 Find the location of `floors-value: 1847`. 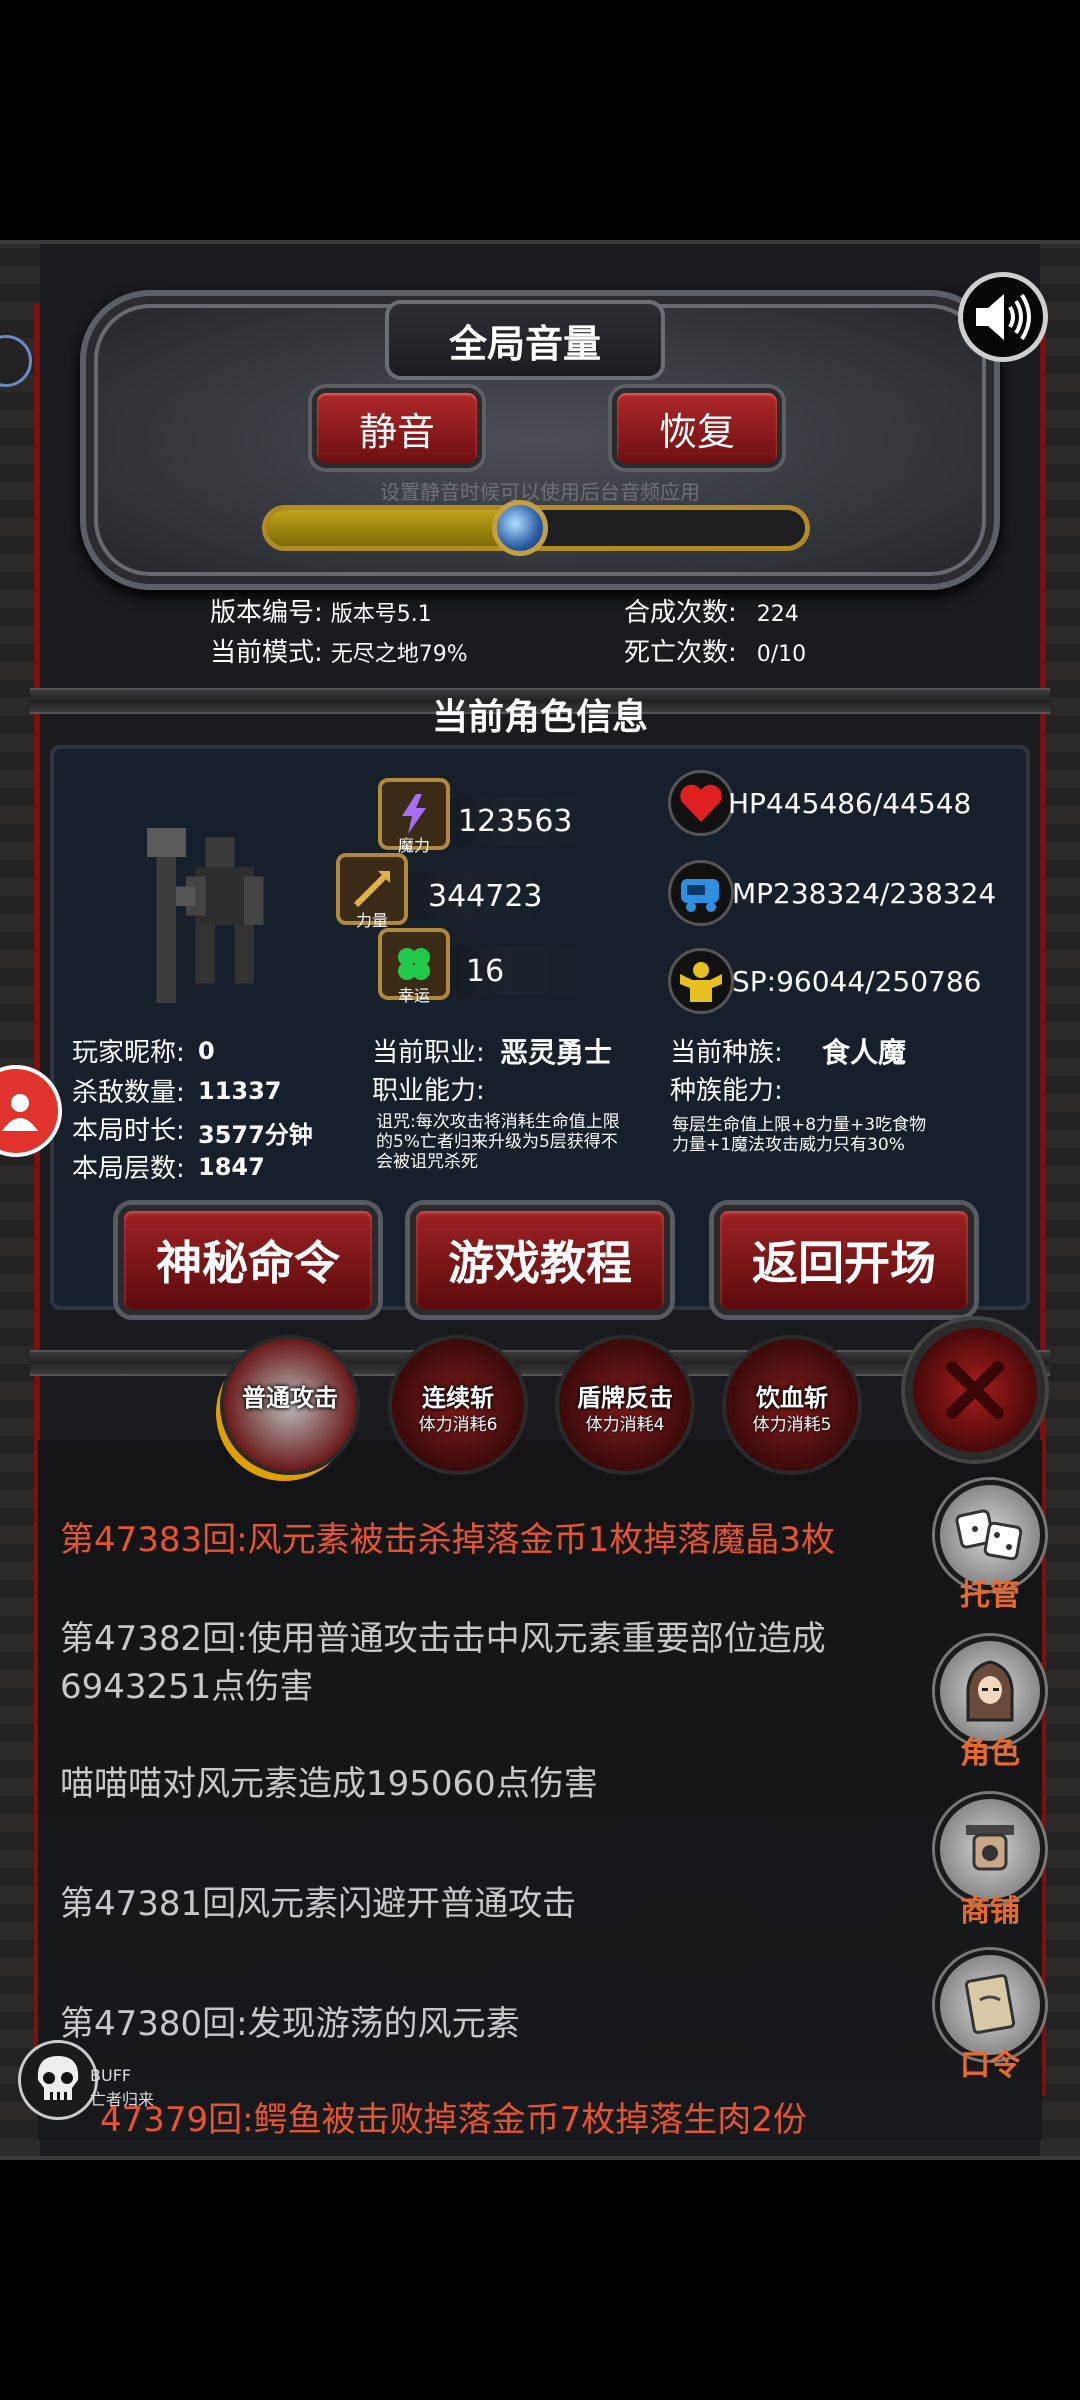

floors-value: 1847 is located at coordinates (231, 1167).